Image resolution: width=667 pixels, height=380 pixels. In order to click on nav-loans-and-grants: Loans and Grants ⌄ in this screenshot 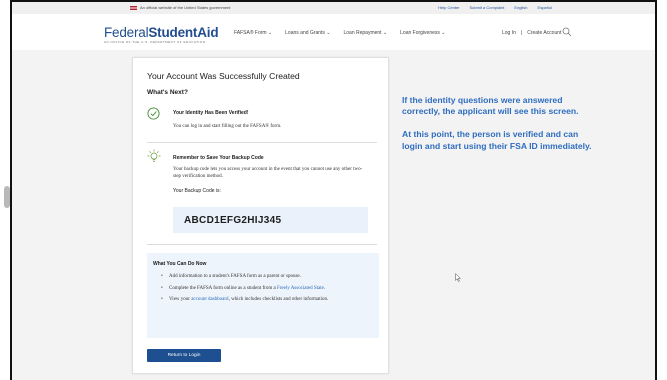, I will do `click(307, 33)`.